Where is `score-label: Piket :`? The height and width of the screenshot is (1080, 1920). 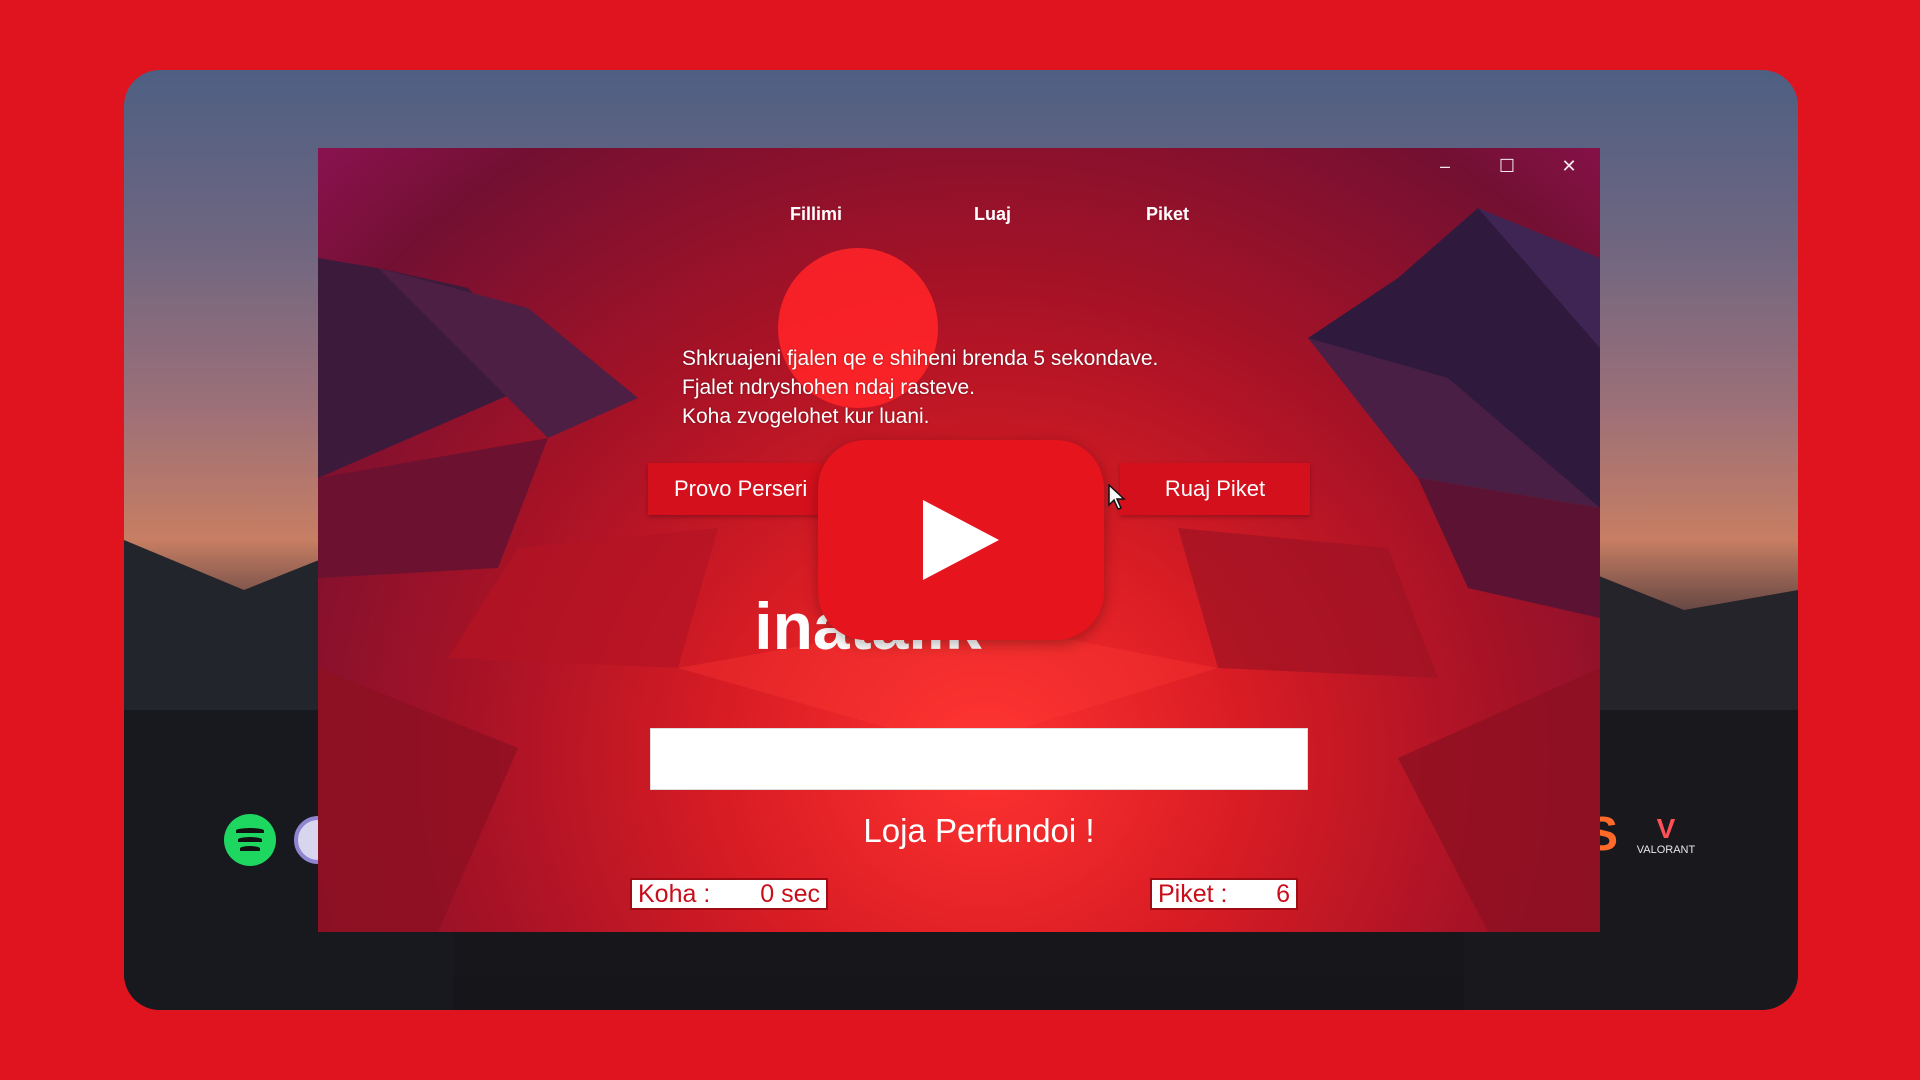
score-label: Piket : is located at coordinates (1193, 893).